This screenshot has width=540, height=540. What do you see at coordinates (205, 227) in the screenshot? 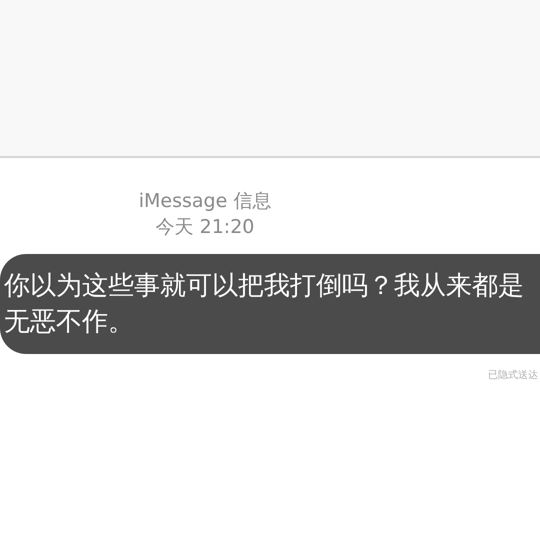
I see `timestamp: 今天 21:20` at bounding box center [205, 227].